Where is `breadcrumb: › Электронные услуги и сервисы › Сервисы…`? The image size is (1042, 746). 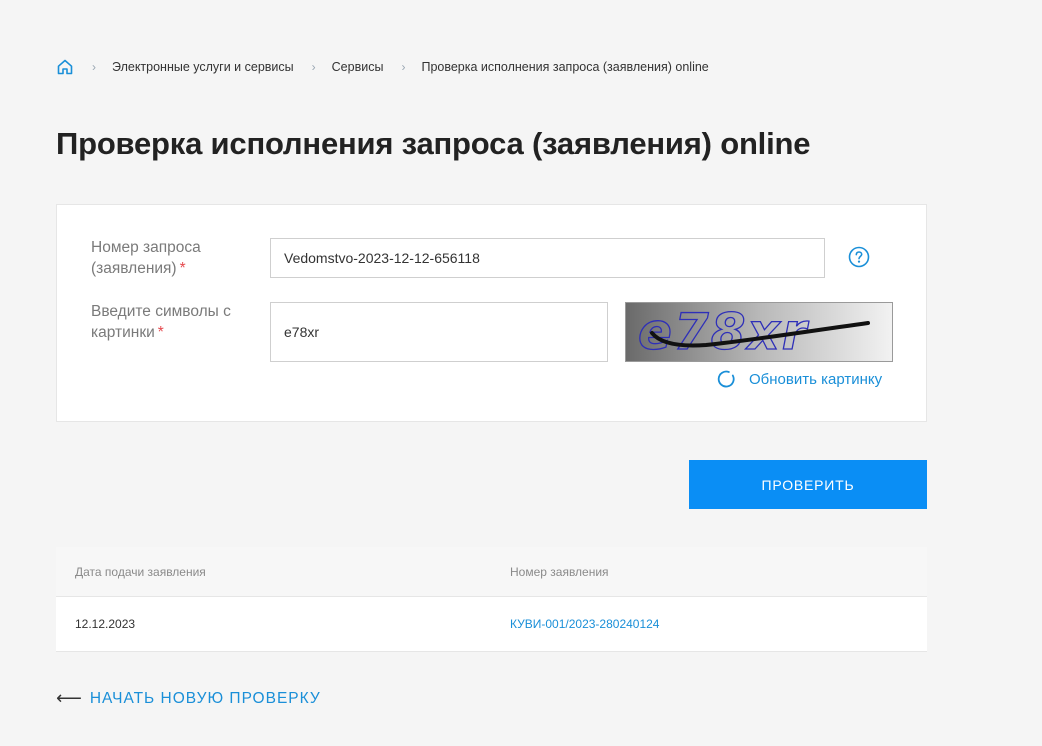 breadcrumb: › Электронные услуги и сервисы › Сервисы… is located at coordinates (382, 67).